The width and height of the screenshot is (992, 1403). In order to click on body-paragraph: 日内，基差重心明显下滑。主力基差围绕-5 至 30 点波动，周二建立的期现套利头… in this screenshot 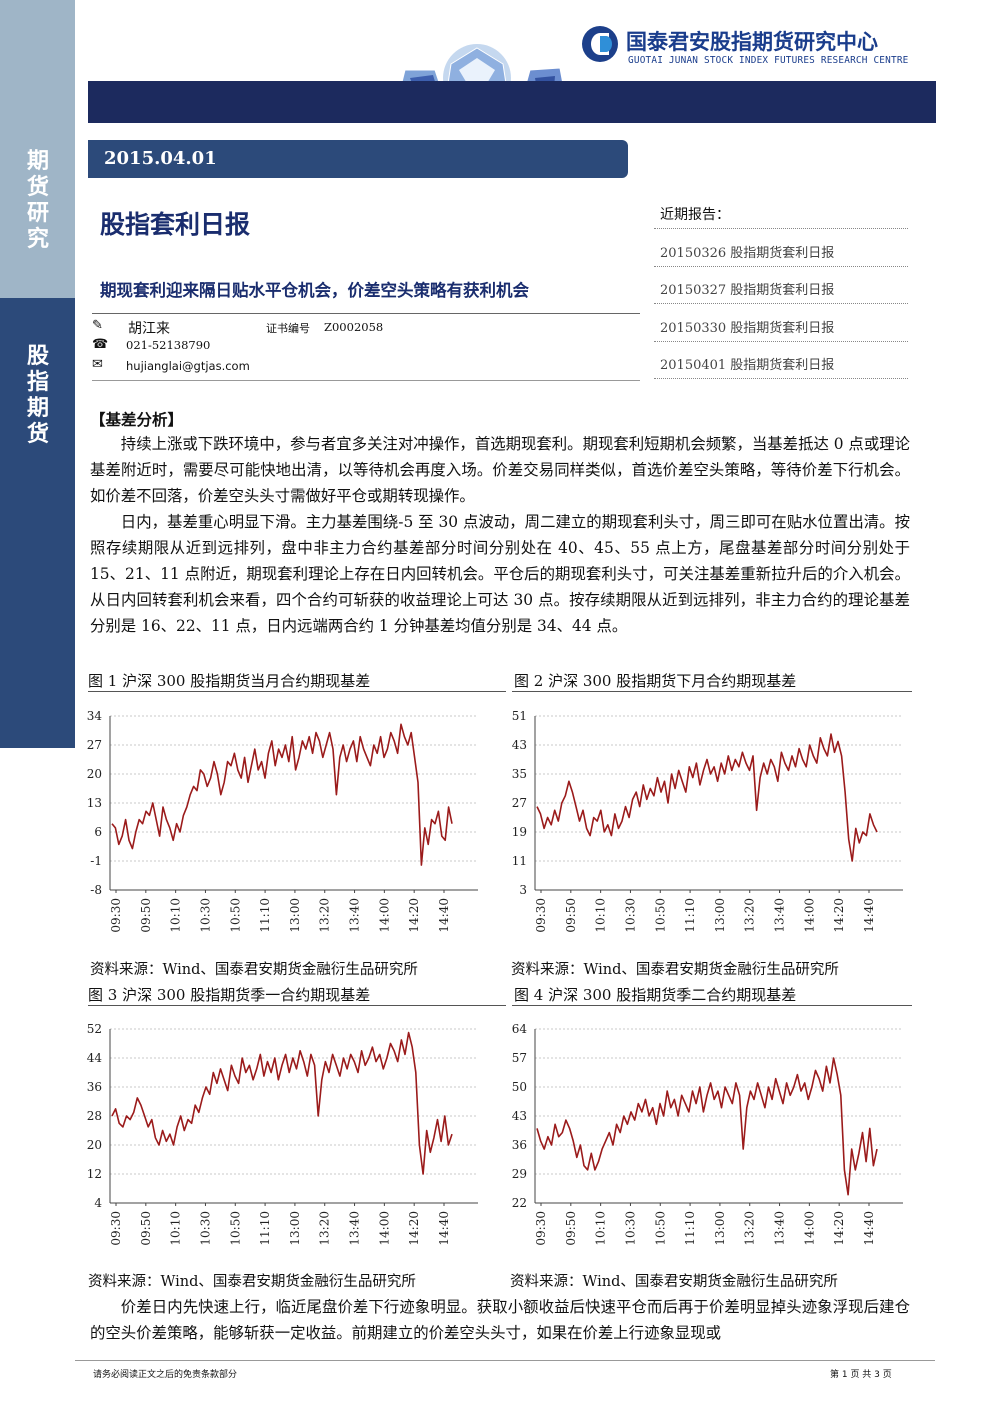, I will do `click(500, 574)`.